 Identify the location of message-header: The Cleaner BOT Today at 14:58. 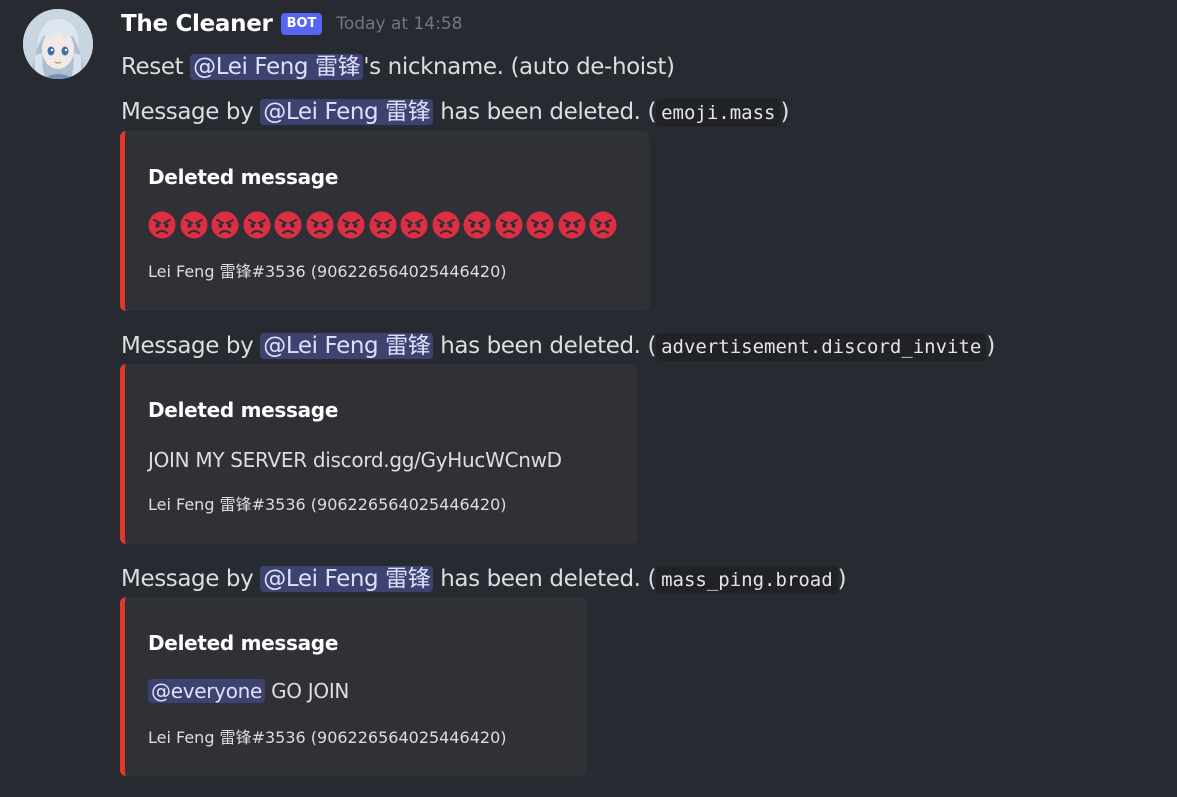
(291, 24).